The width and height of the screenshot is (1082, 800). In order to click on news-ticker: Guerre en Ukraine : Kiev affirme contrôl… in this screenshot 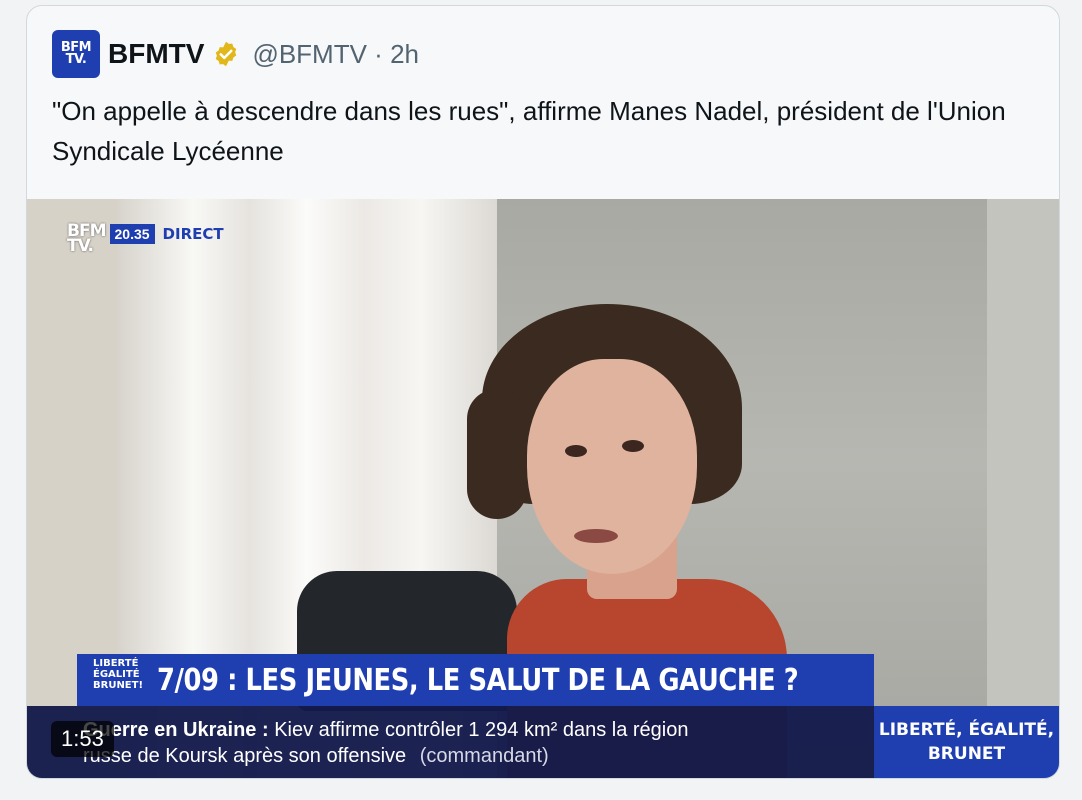, I will do `click(450, 742)`.